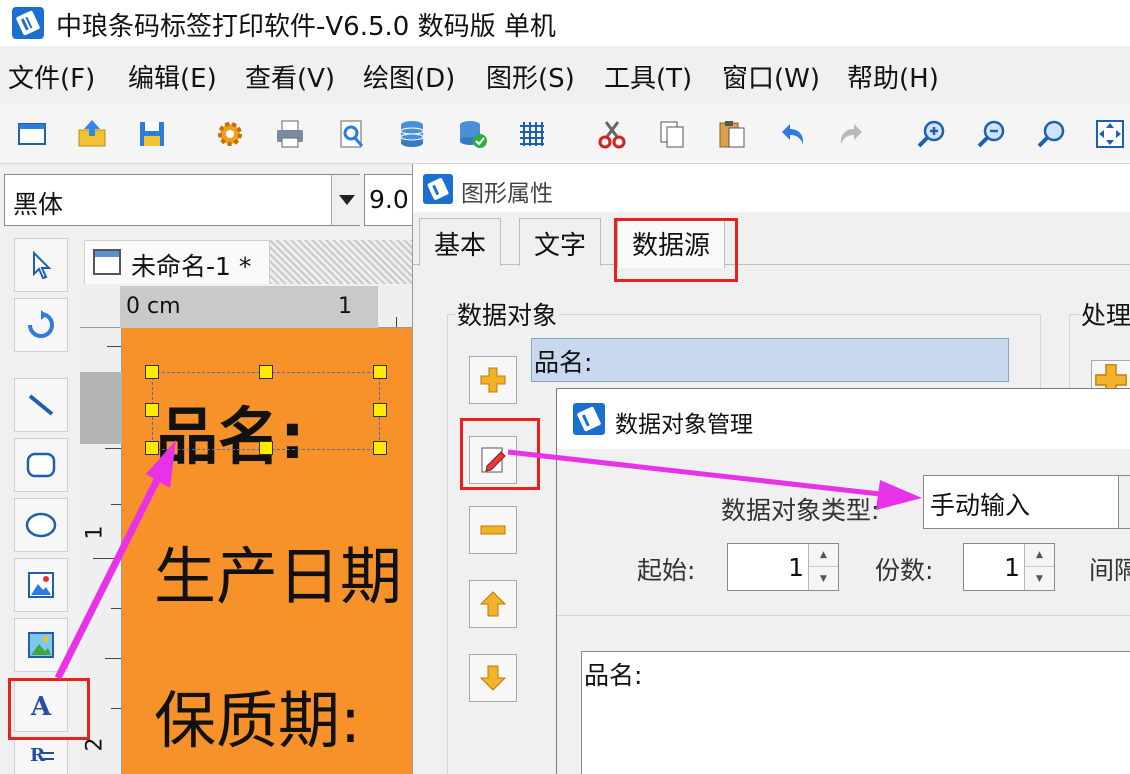  Describe the element at coordinates (266, 411) in the screenshot. I see `selection-box` at that location.